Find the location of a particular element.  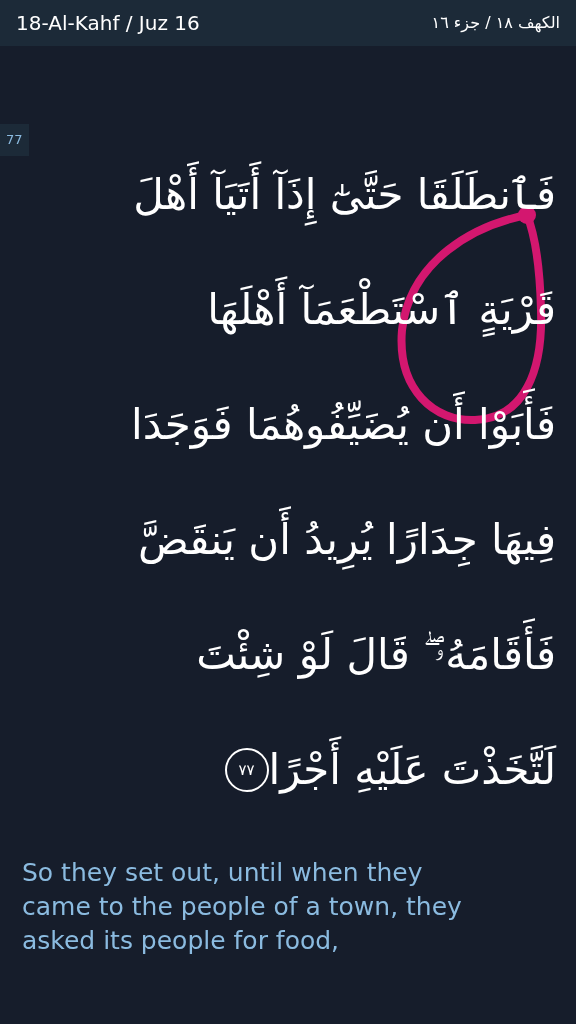

arabic-verse-line: فِيهَا جِدَارًا يُرِيدُ أَن يَنقَضَّ is located at coordinates (346, 540).